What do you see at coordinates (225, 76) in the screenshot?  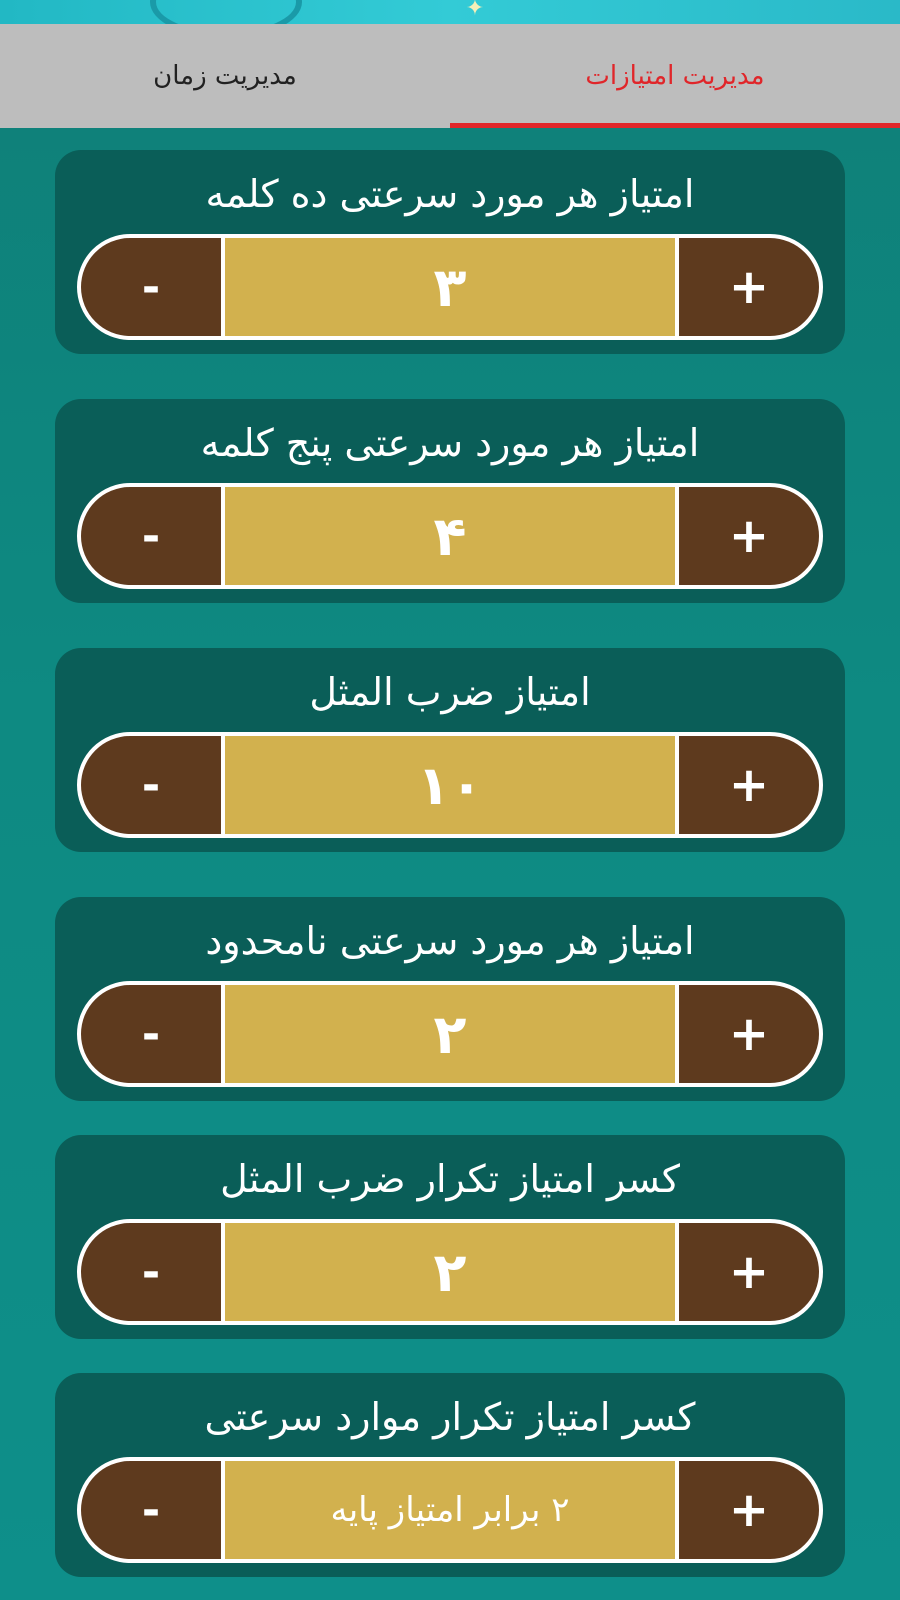 I see `tab-time-management: مدیریت زمان` at bounding box center [225, 76].